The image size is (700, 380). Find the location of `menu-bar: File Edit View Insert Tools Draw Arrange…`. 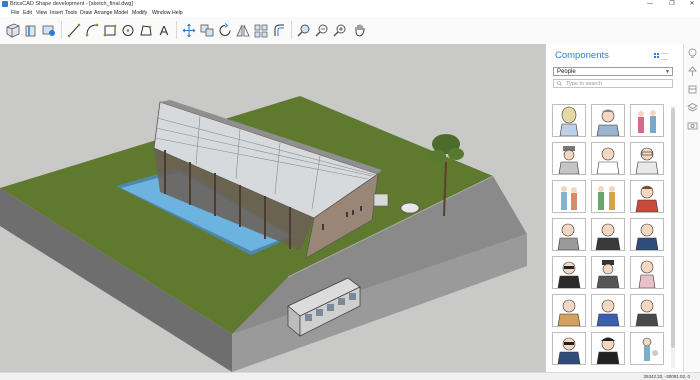

menu-bar: File Edit View Insert Tools Draw Arrange… is located at coordinates (350, 13).